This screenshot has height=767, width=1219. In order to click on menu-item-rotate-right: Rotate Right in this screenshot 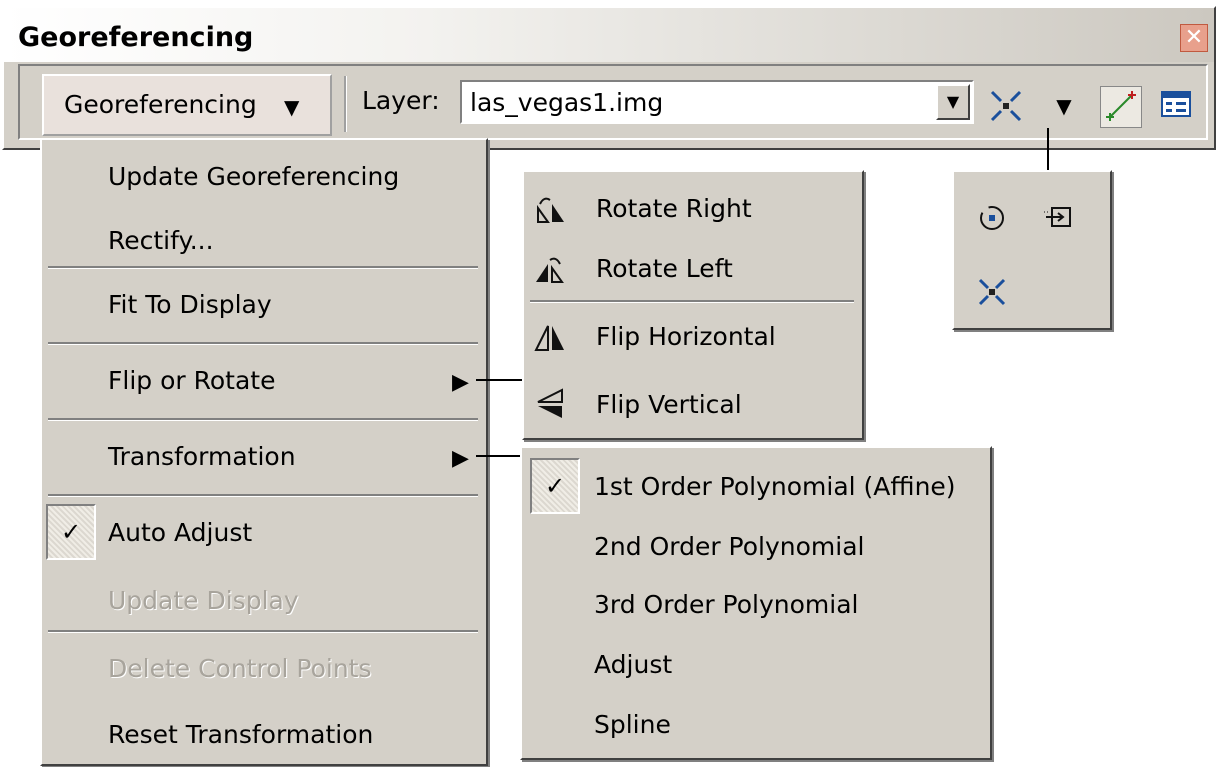, I will do `click(674, 208)`.